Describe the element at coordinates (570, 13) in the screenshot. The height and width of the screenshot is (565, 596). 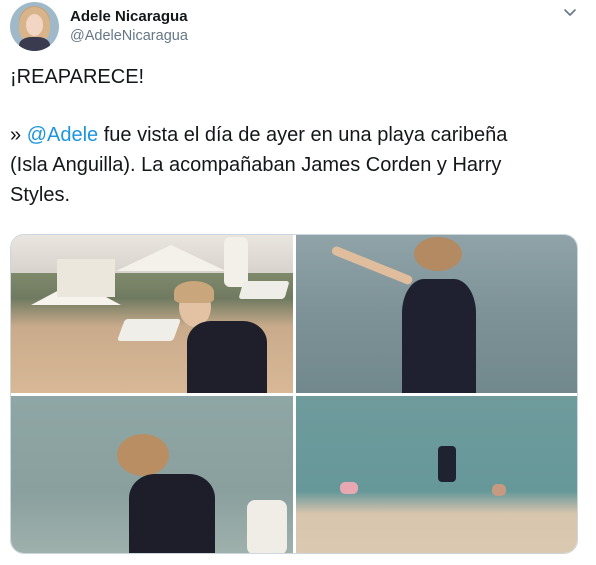
I see `chevron-down-icon` at that location.